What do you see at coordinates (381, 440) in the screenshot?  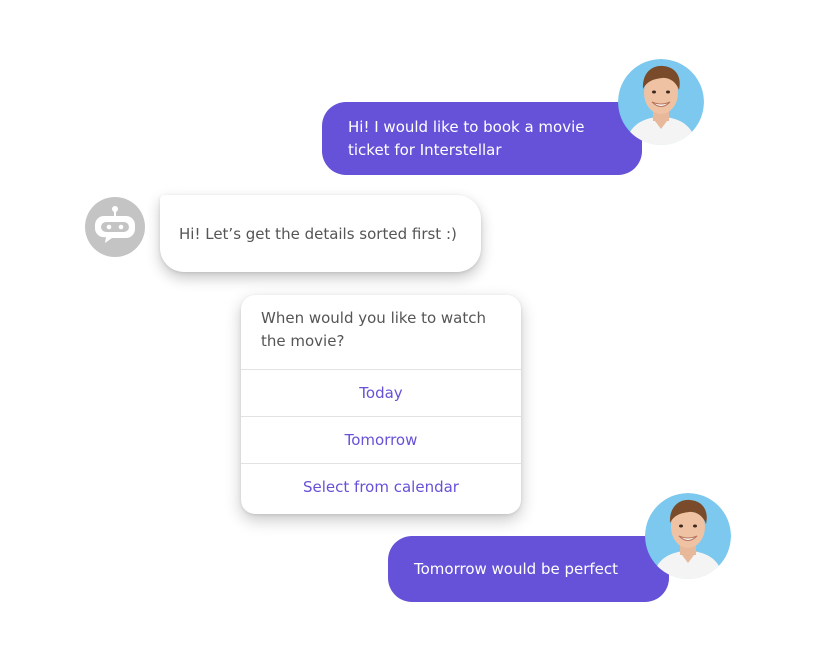 I see `option-tomorrow: Tomorrow` at bounding box center [381, 440].